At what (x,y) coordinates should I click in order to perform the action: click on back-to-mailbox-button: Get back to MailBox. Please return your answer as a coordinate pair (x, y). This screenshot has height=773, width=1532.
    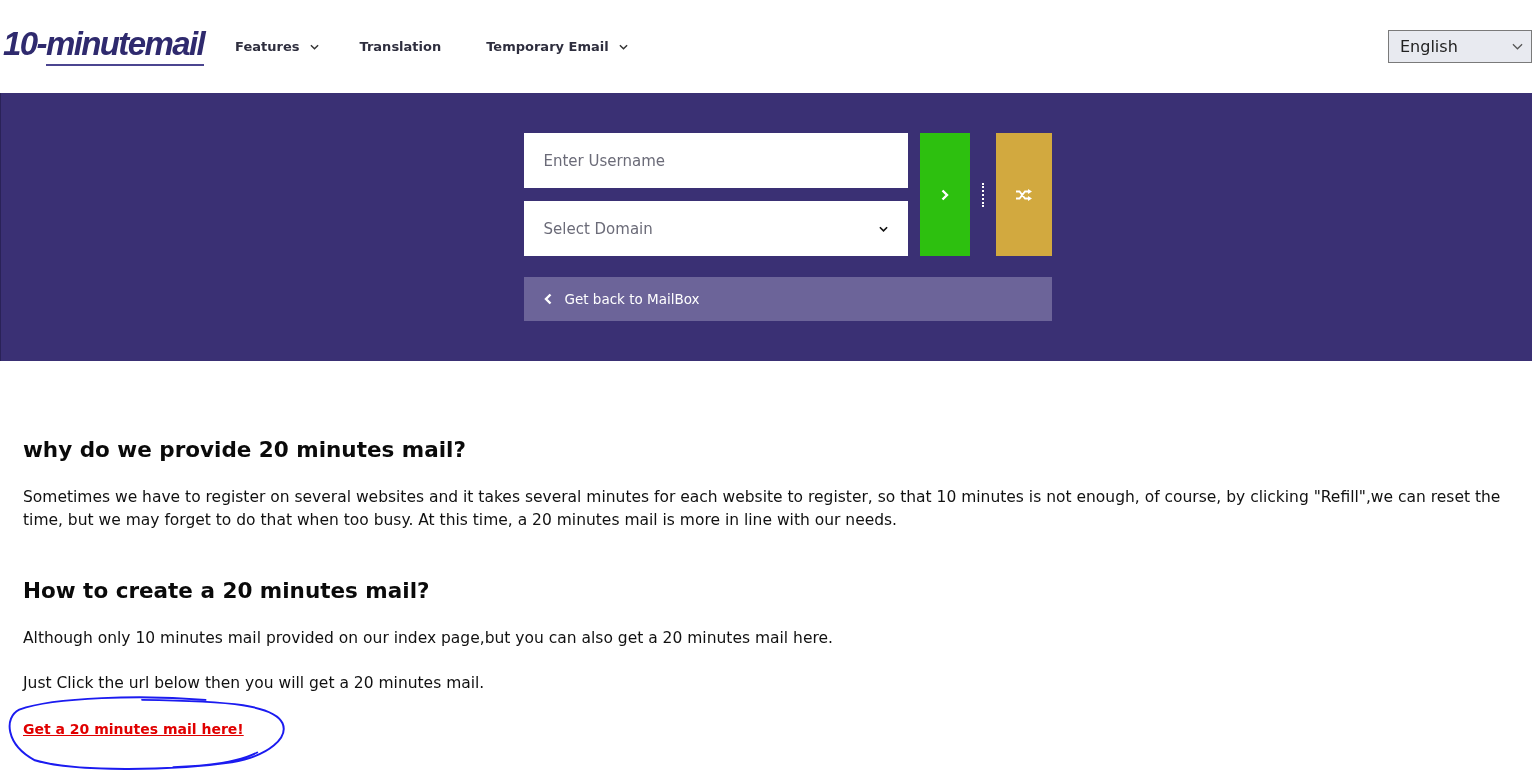
    Looking at the image, I should click on (787, 299).